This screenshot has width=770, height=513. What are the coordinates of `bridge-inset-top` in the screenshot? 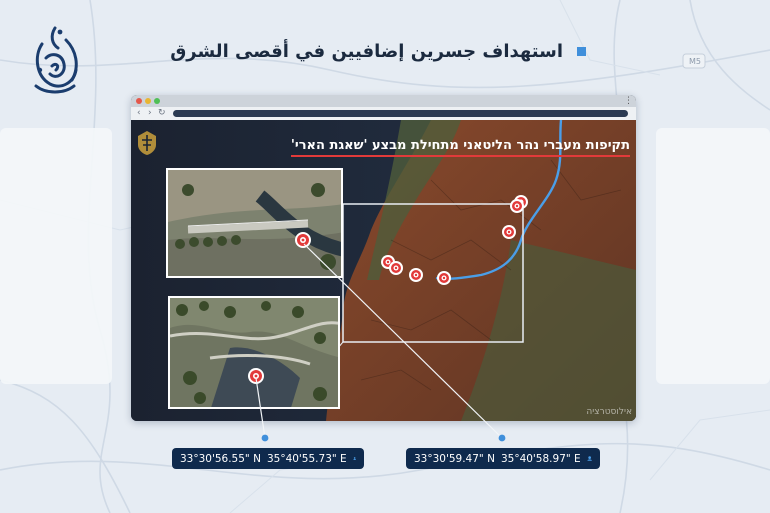 It's located at (254, 223).